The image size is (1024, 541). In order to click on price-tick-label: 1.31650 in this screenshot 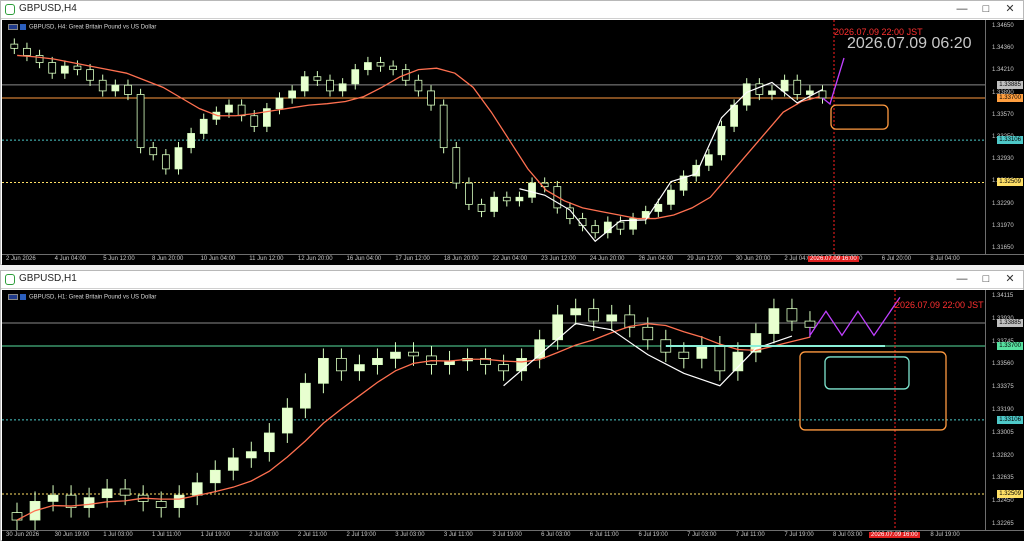, I will do `click(1003, 248)`.